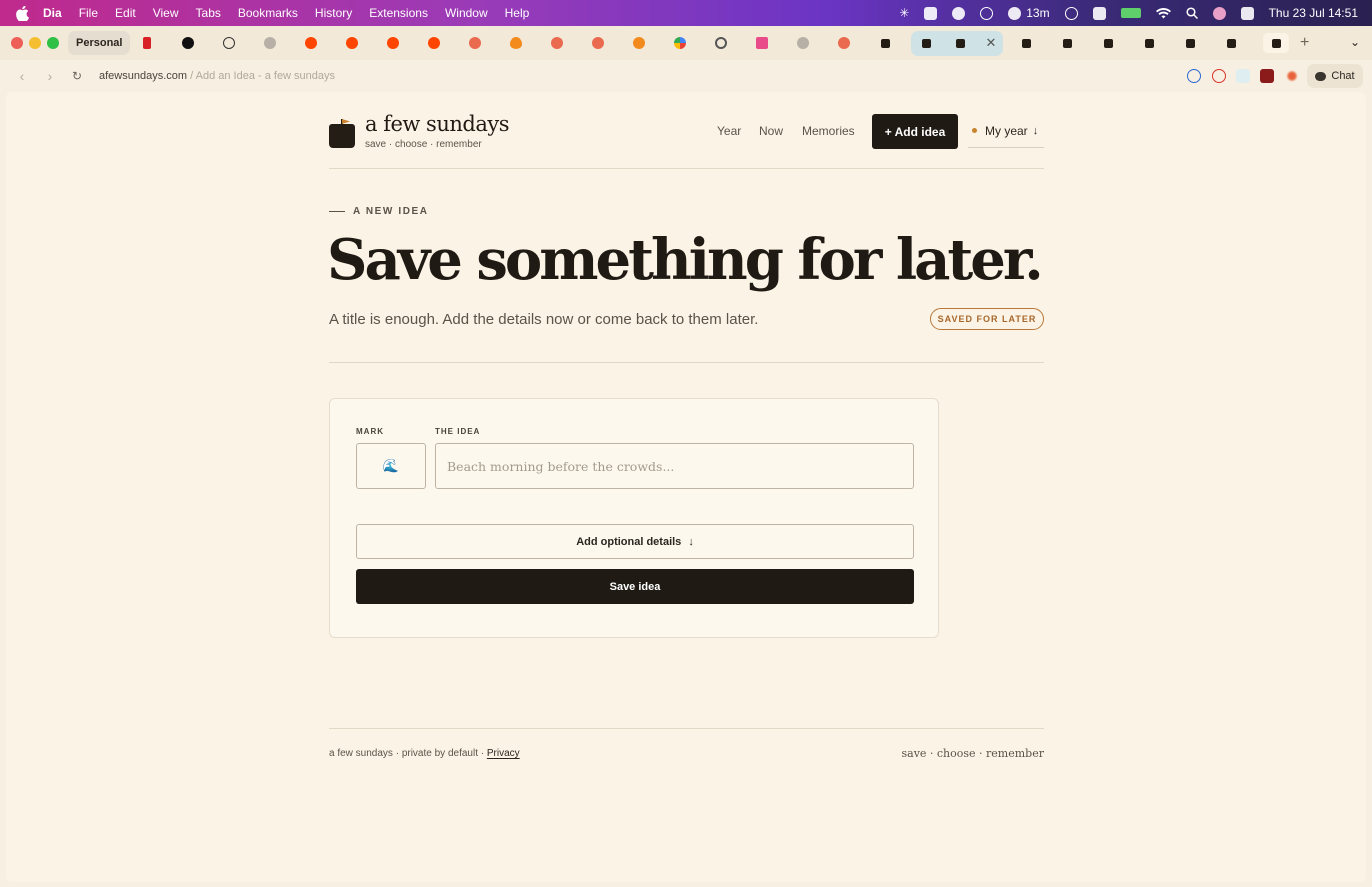 This screenshot has width=1372, height=887. I want to click on minimize-window-button, so click(35, 43).